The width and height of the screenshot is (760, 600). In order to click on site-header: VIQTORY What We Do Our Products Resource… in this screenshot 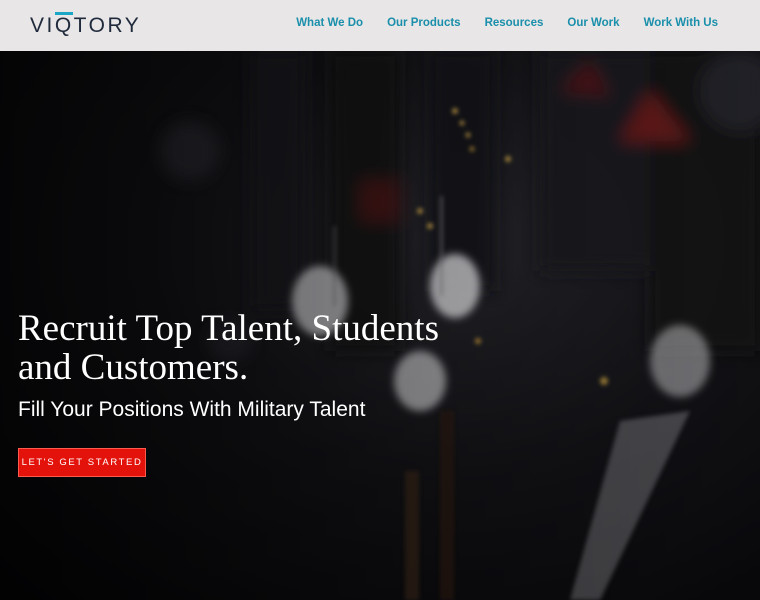, I will do `click(380, 25)`.